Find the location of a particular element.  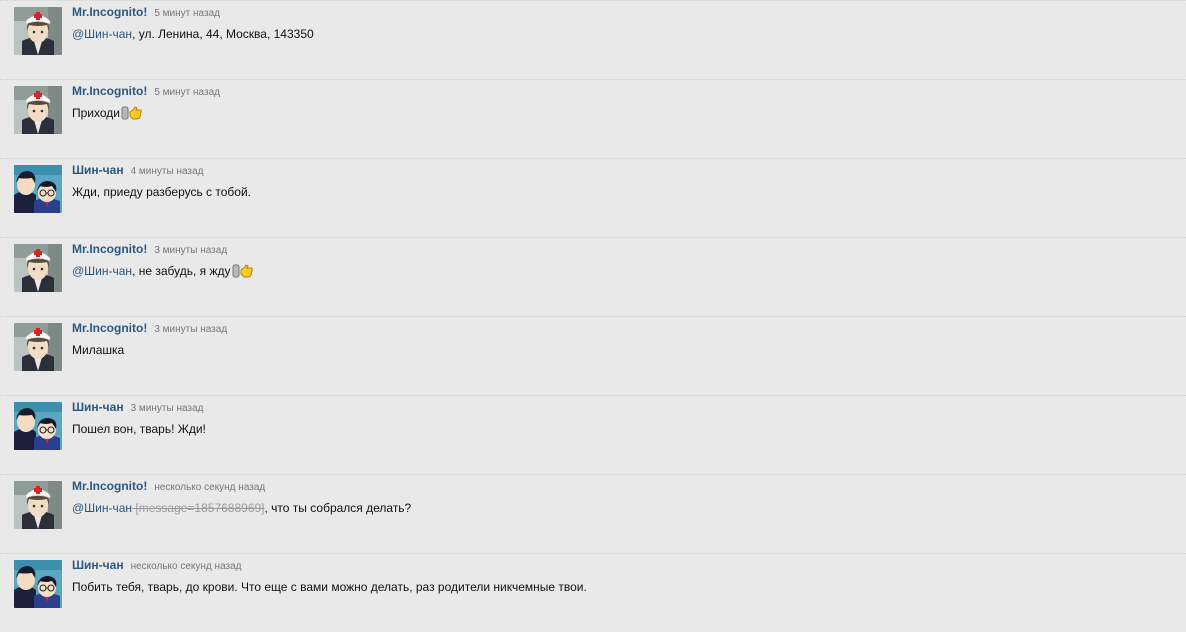

message-body: , ул. Ленина, 44, Москва, 143350 is located at coordinates (223, 34).